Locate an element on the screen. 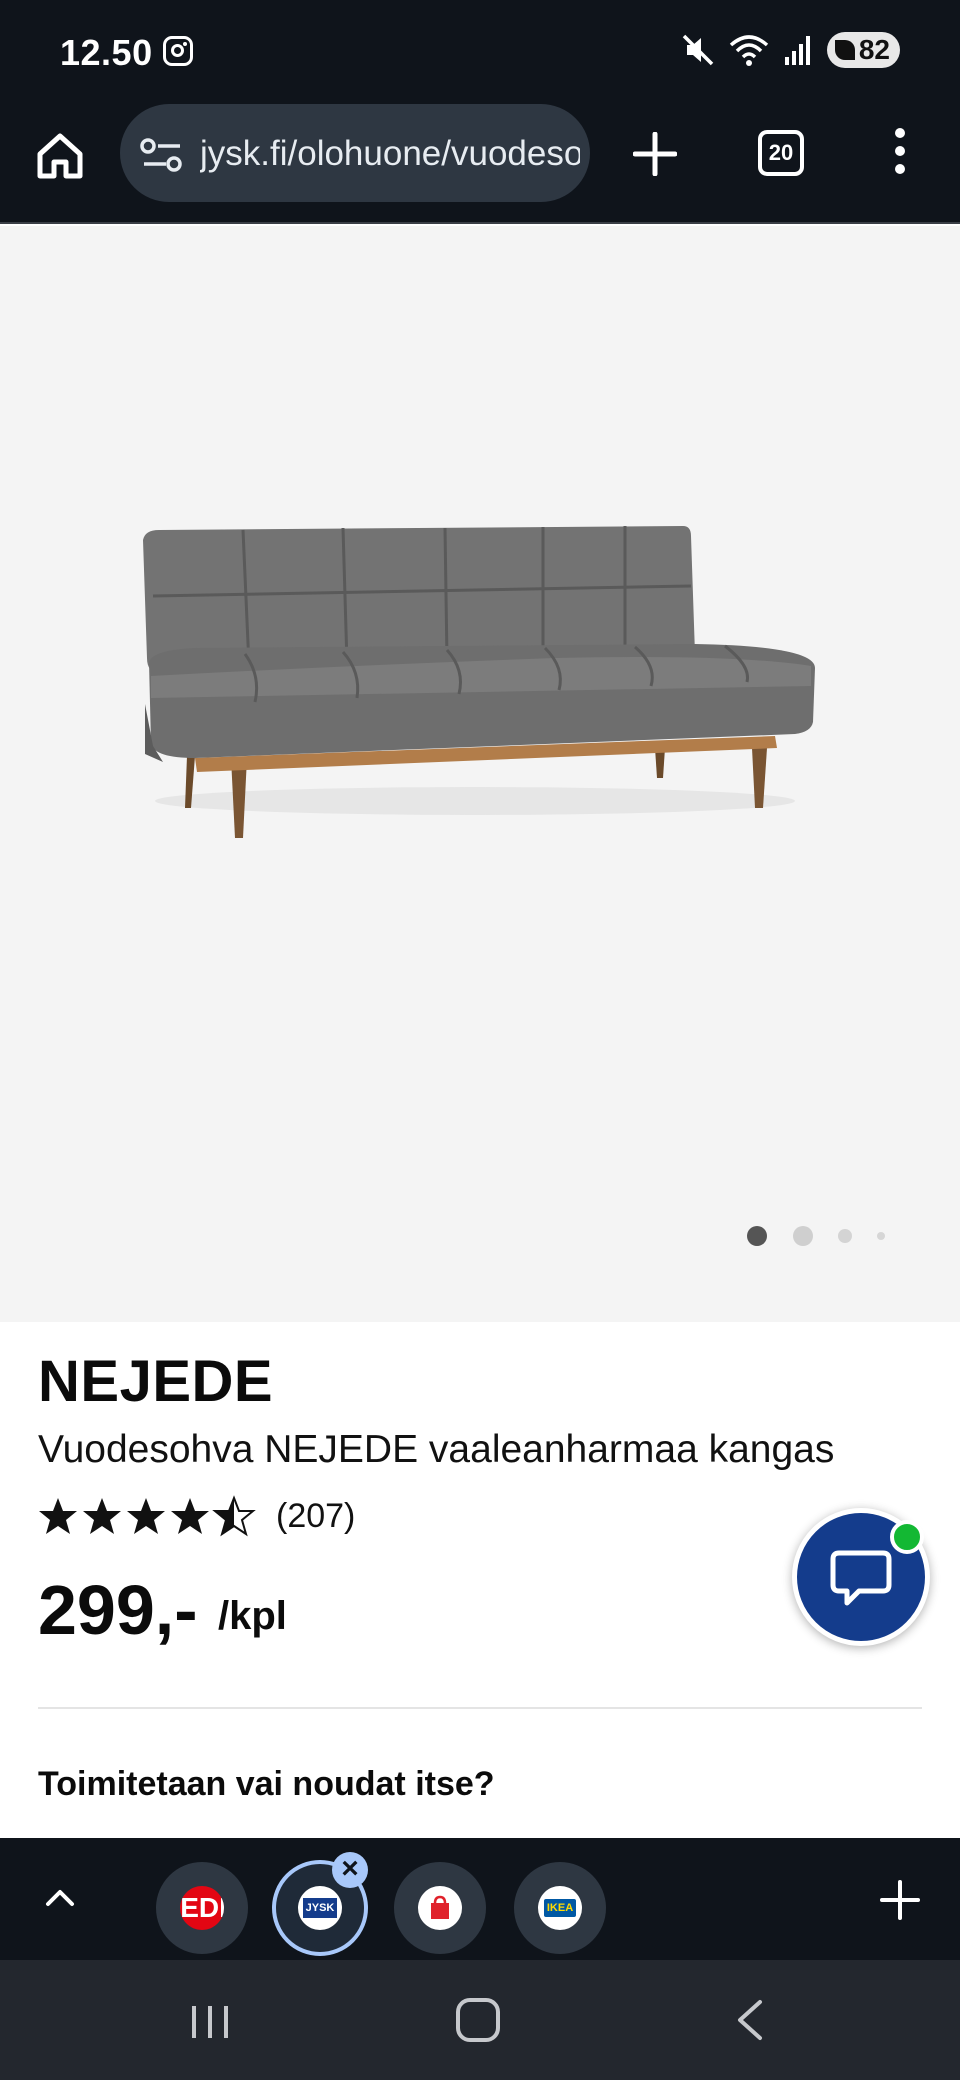 This screenshot has width=960, height=2080. chat-online-badge is located at coordinates (907, 1537).